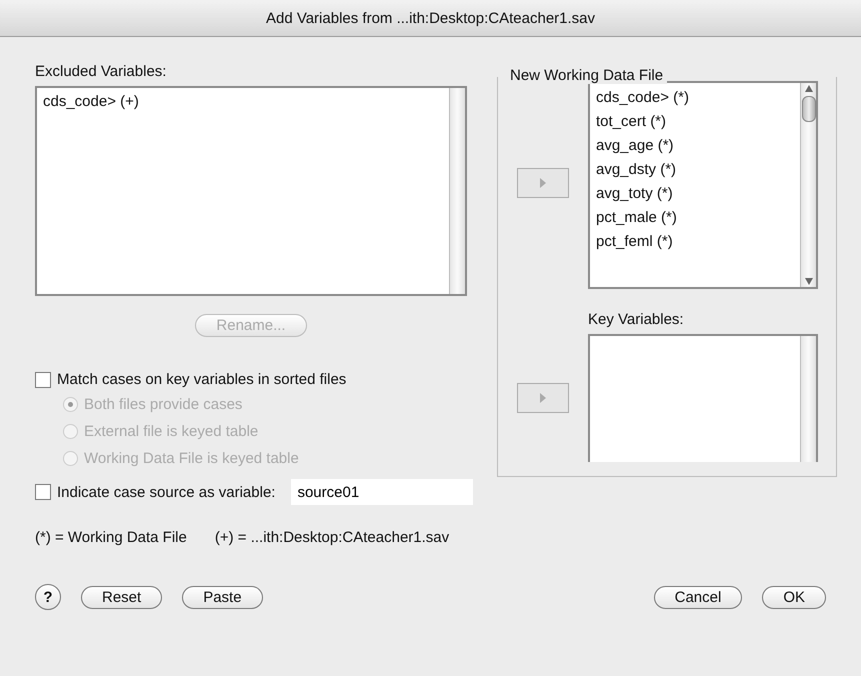 The image size is (861, 676). Describe the element at coordinates (166, 492) in the screenshot. I see `checkbox-label: Indicate case source as variable:` at that location.